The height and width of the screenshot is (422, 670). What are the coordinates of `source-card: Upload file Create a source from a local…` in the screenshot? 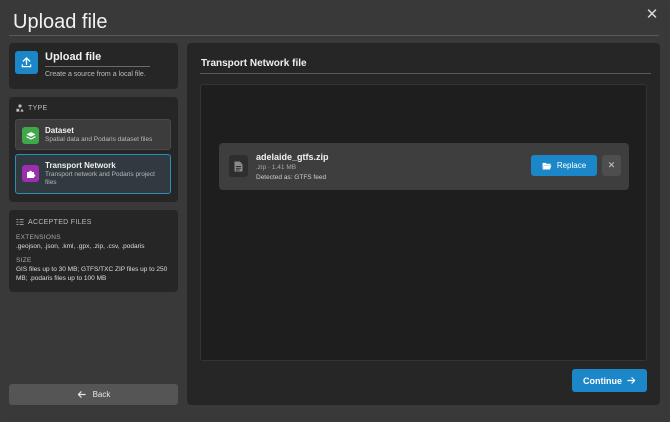 It's located at (93, 66).